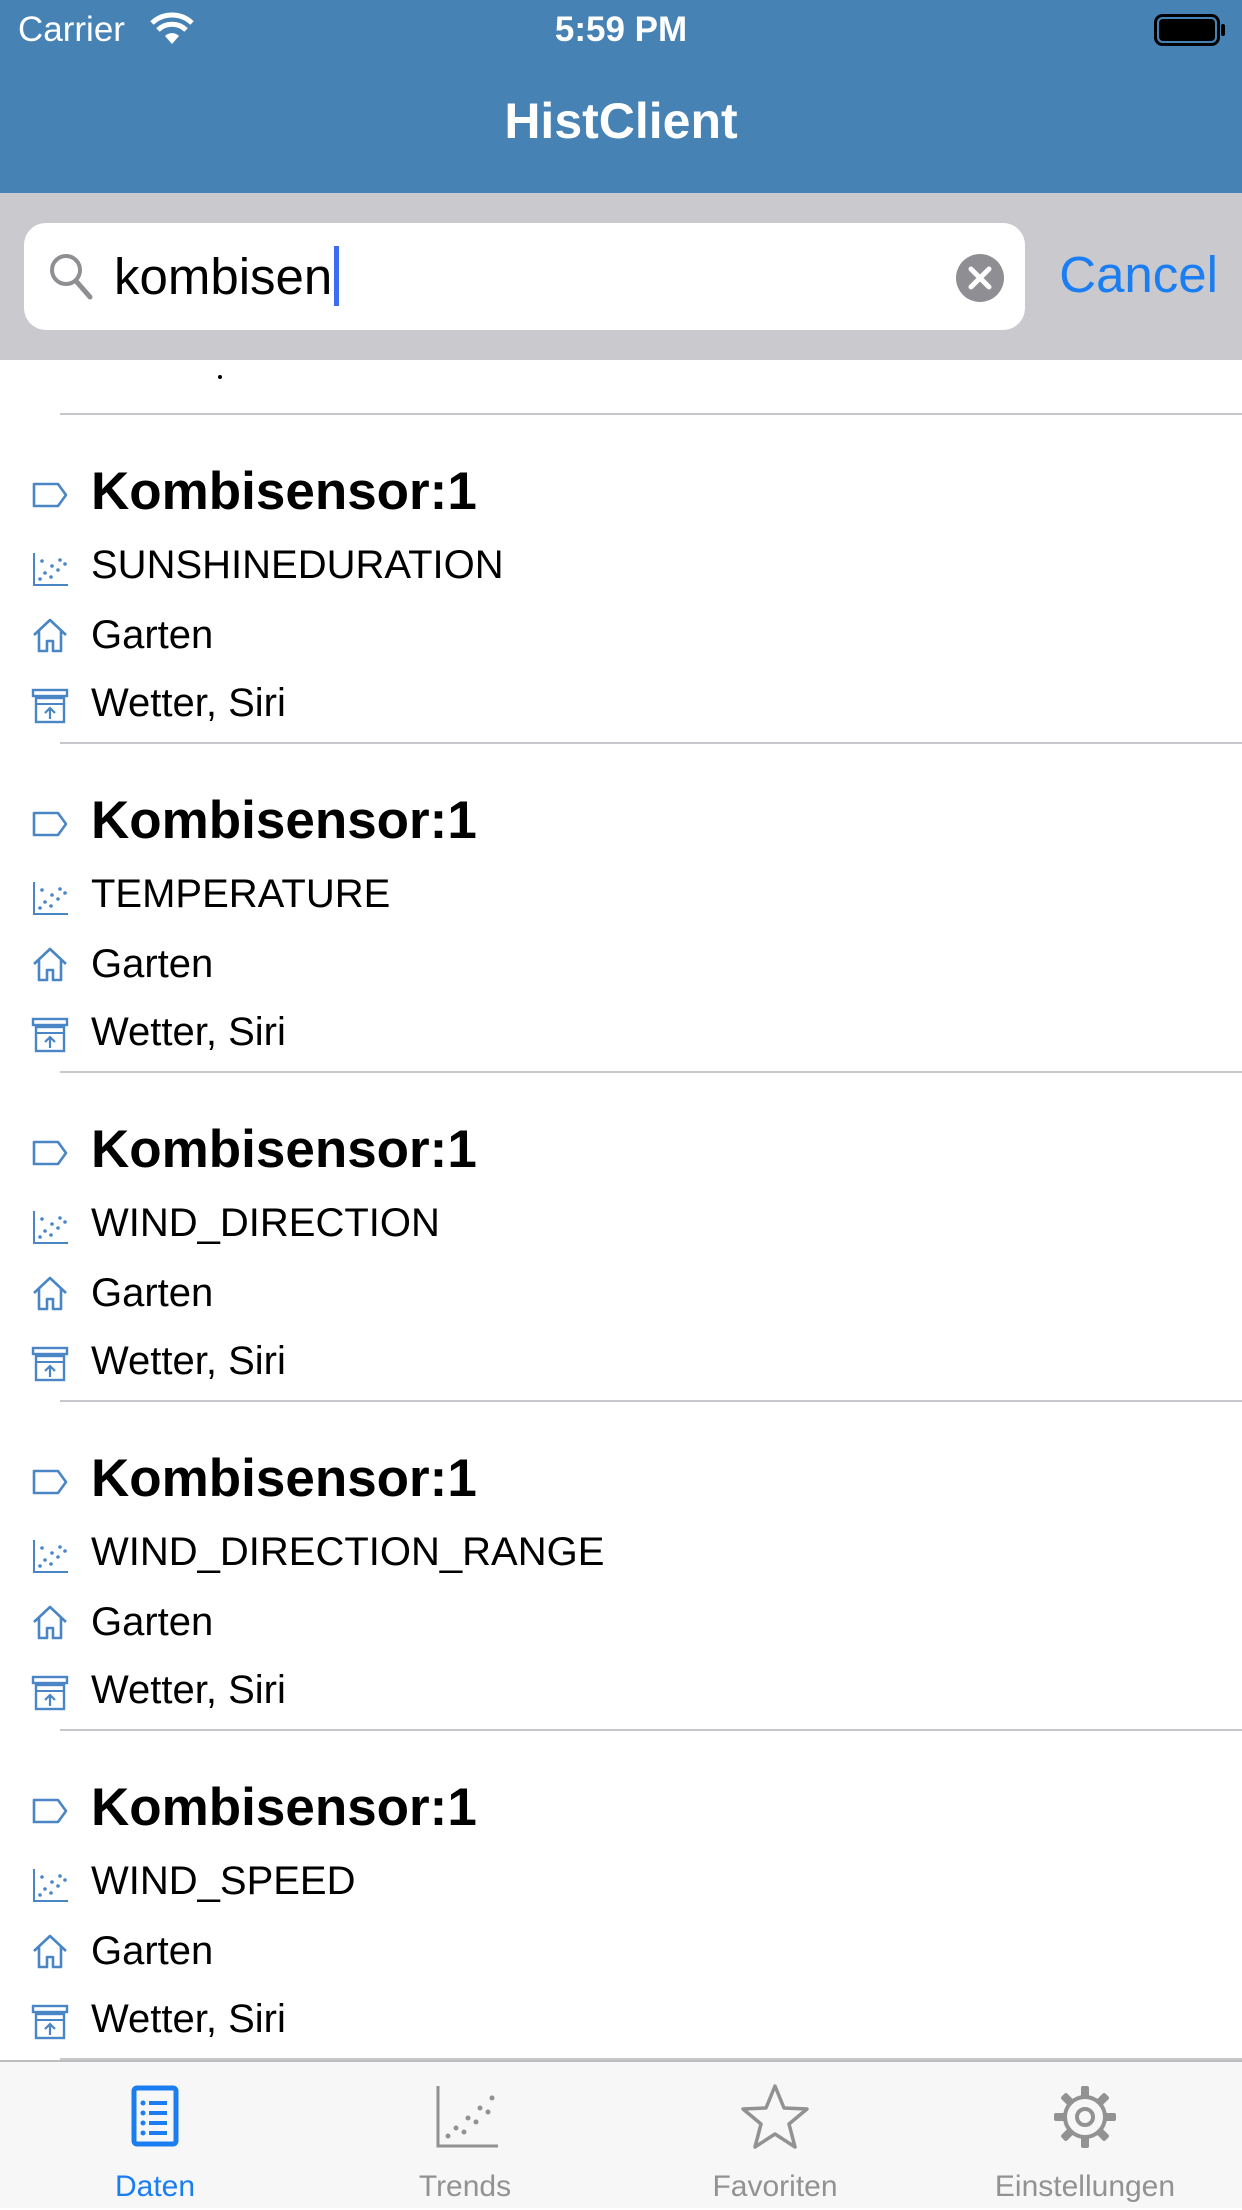 This screenshot has width=1242, height=2210. I want to click on tab-label: Trends, so click(465, 2186).